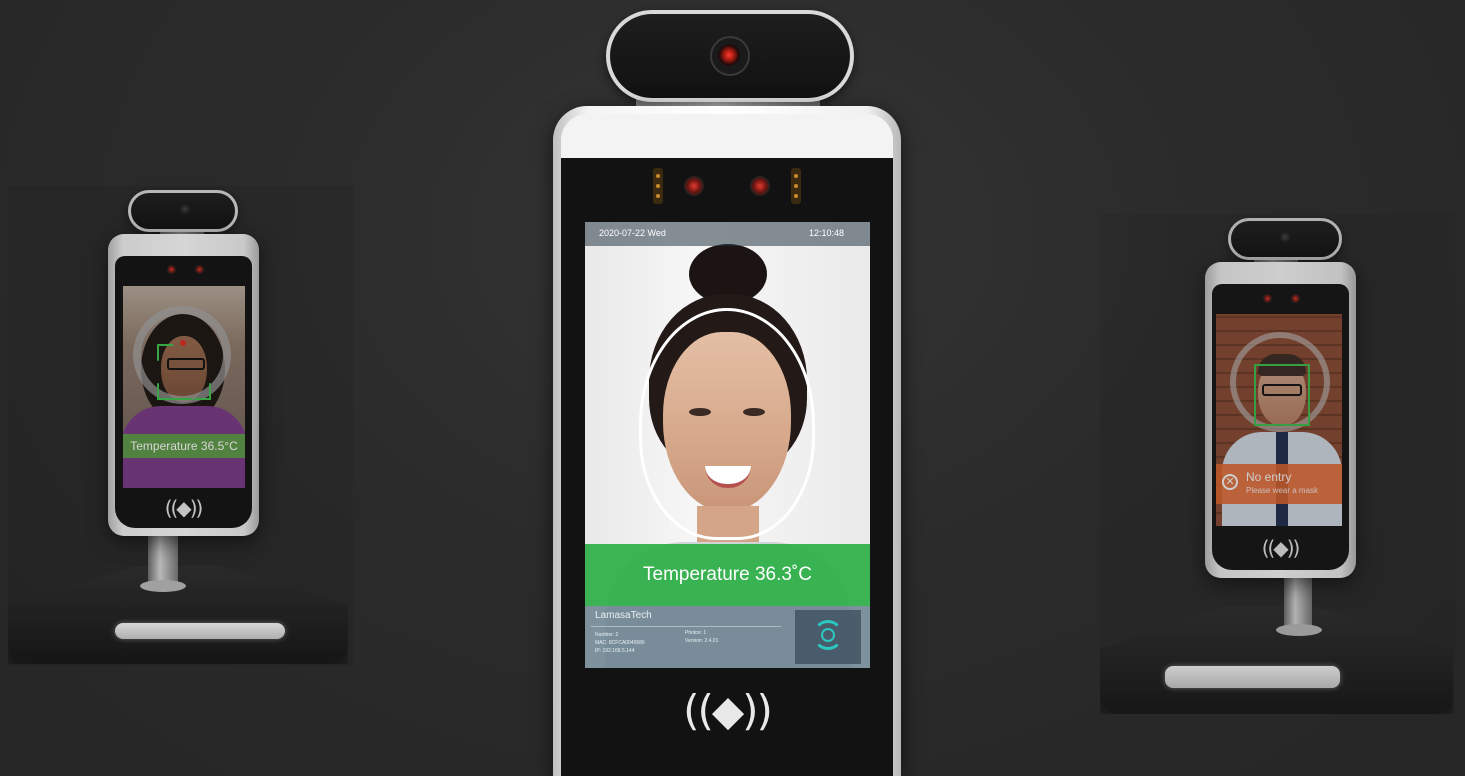  Describe the element at coordinates (727, 234) in the screenshot. I see `status-bar: 2020-07-22 Wed 12:10:48` at that location.